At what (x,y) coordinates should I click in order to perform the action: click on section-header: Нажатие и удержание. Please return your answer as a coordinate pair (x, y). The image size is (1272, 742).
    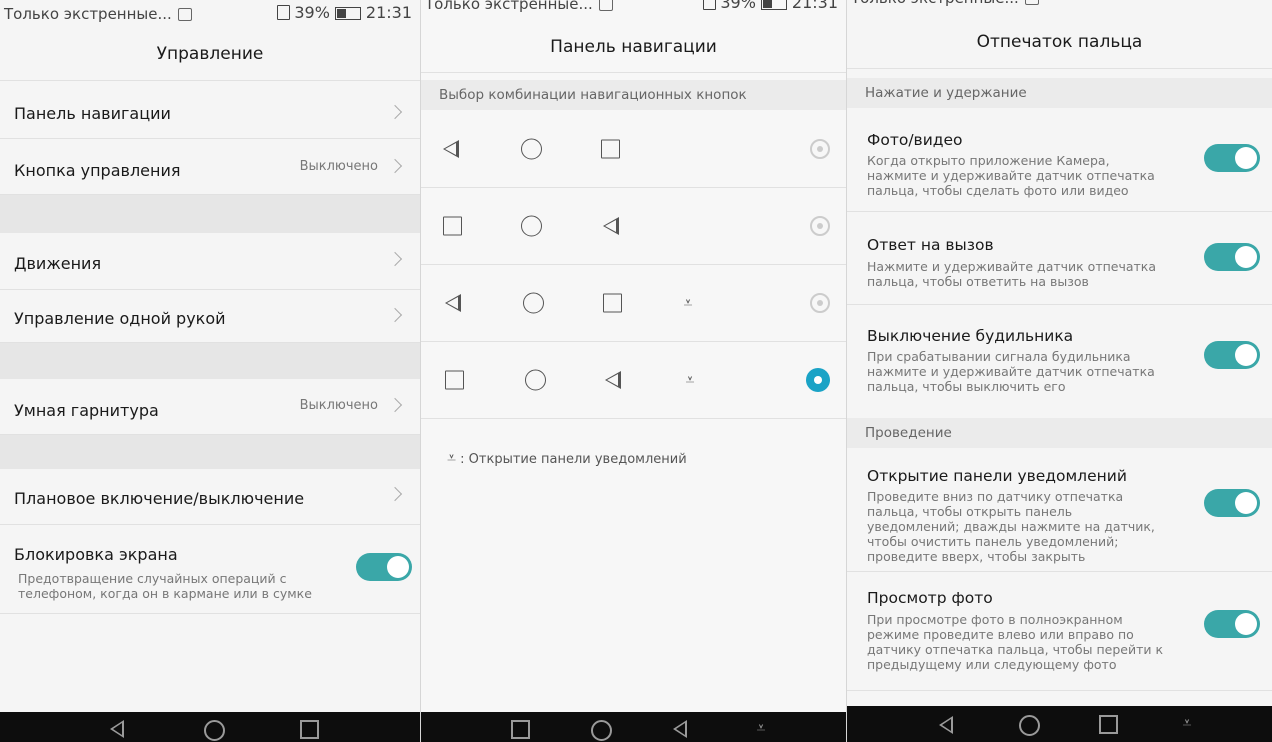
    Looking at the image, I should click on (1059, 93).